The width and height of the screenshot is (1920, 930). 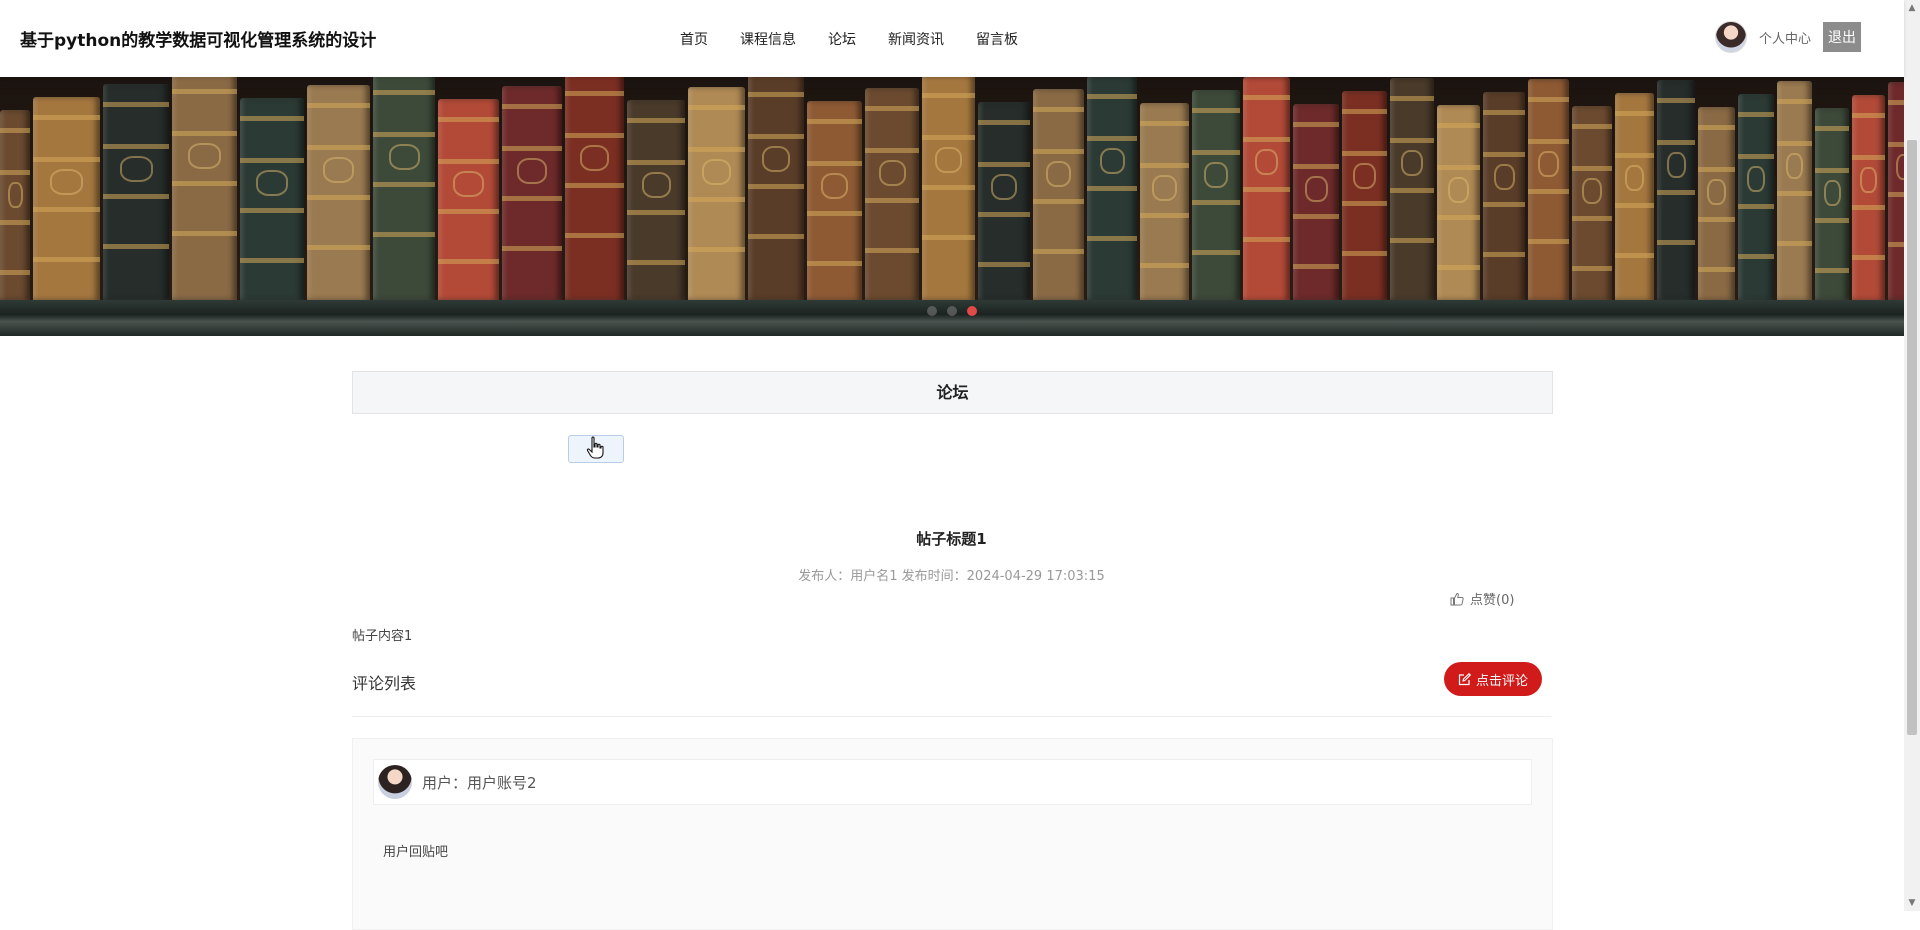 I want to click on add-comment-label: 点击评论, so click(x=1501, y=681).